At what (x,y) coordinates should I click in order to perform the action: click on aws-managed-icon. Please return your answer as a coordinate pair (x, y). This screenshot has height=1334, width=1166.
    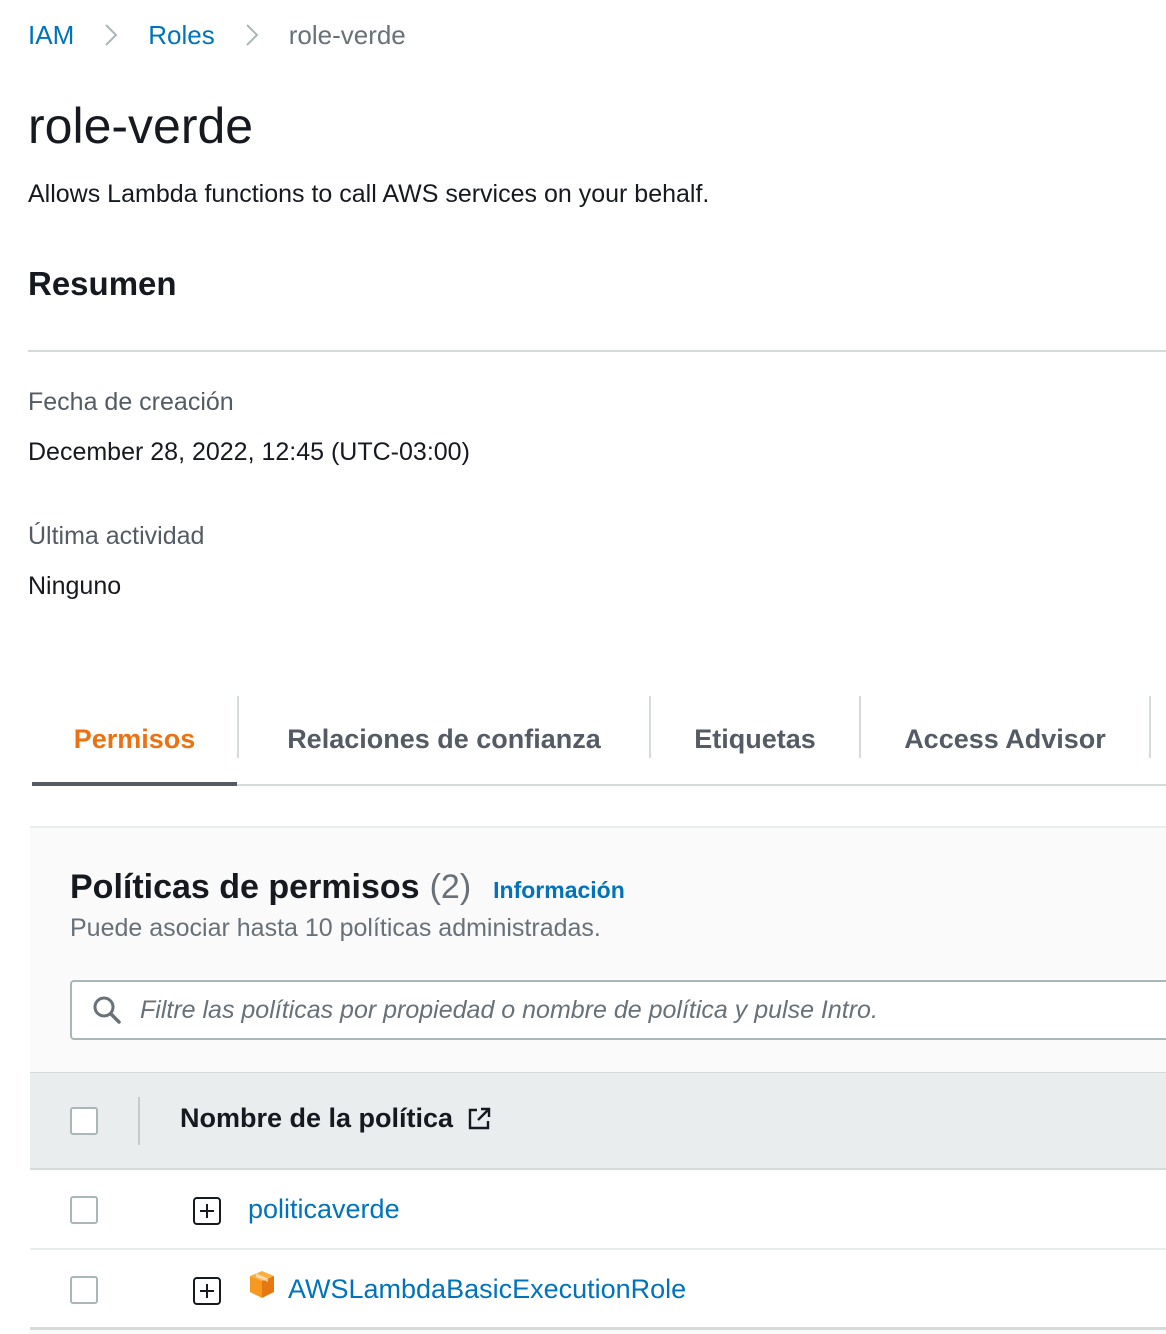
    Looking at the image, I should click on (262, 1284).